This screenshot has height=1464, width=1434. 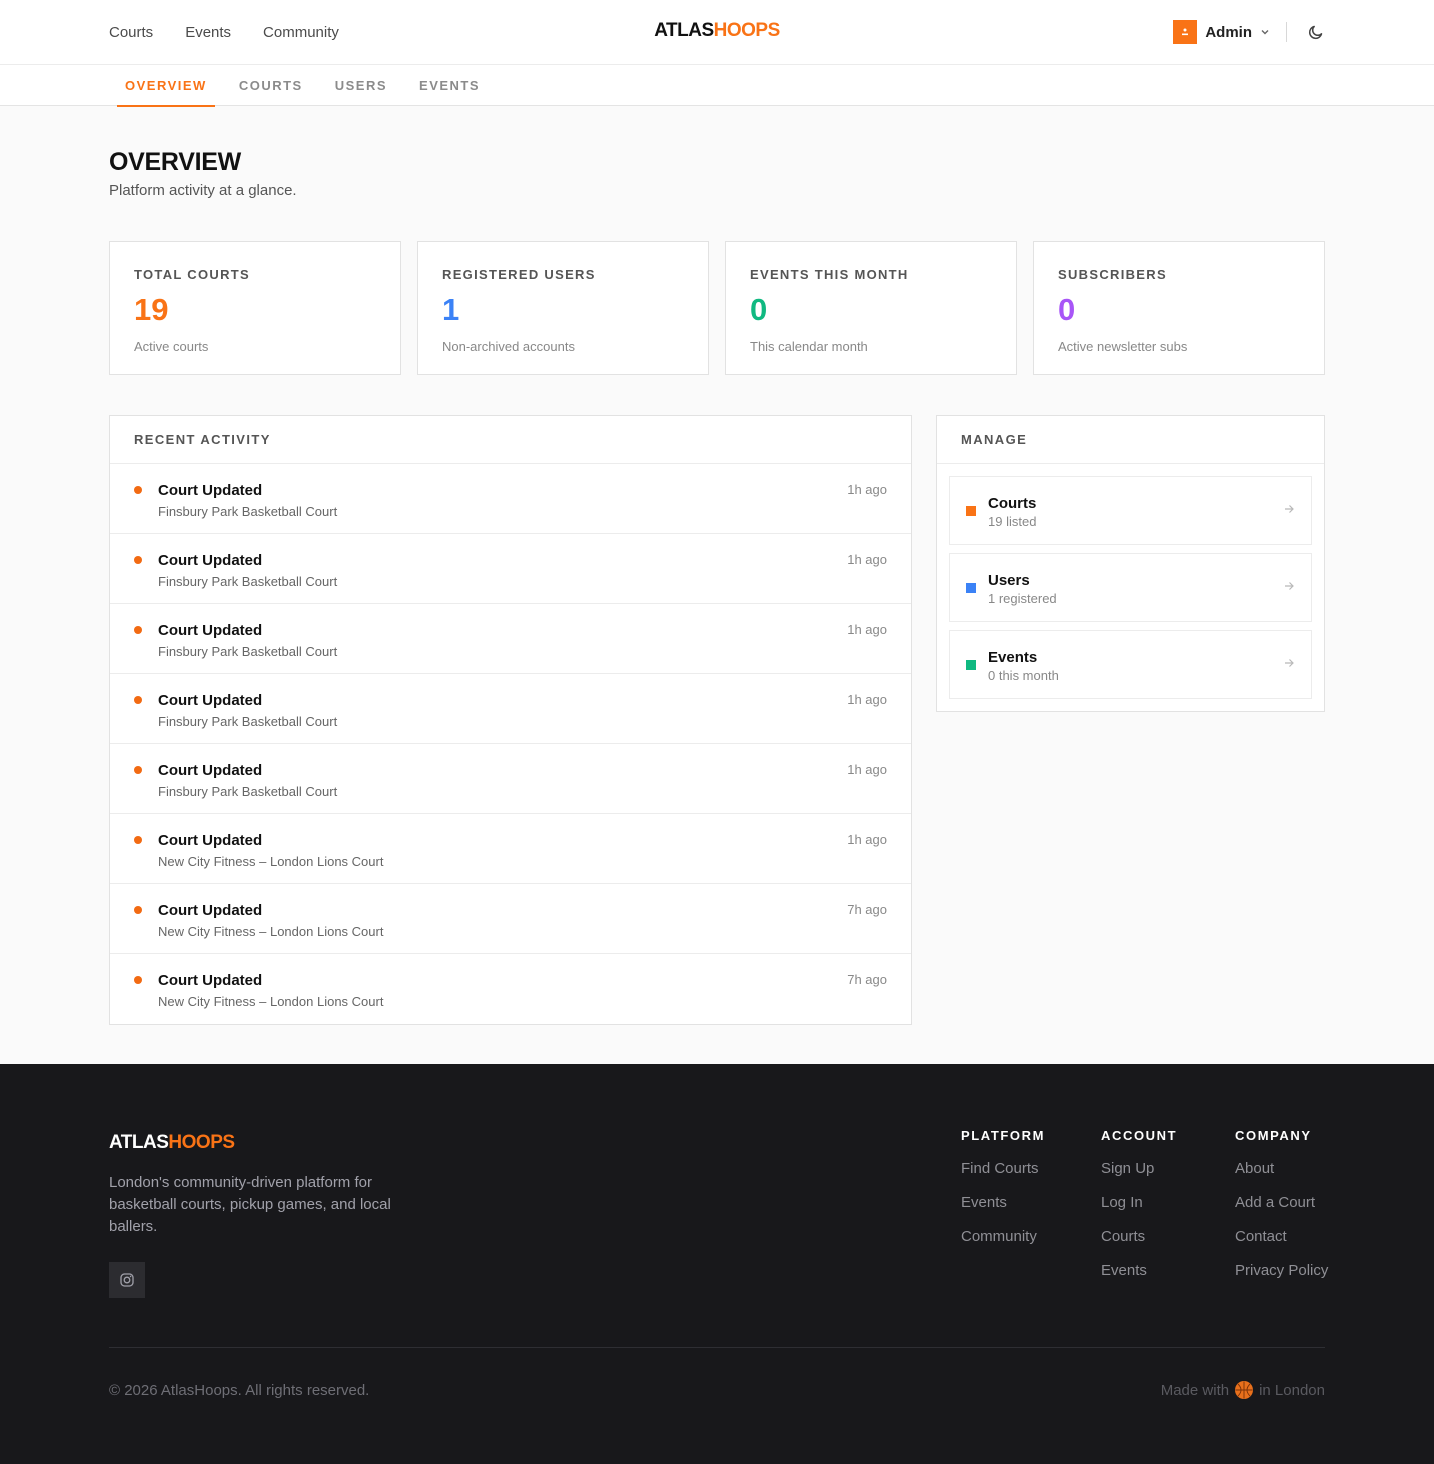 What do you see at coordinates (1022, 598) in the screenshot?
I see `manage-item-subtitle: 1 registered` at bounding box center [1022, 598].